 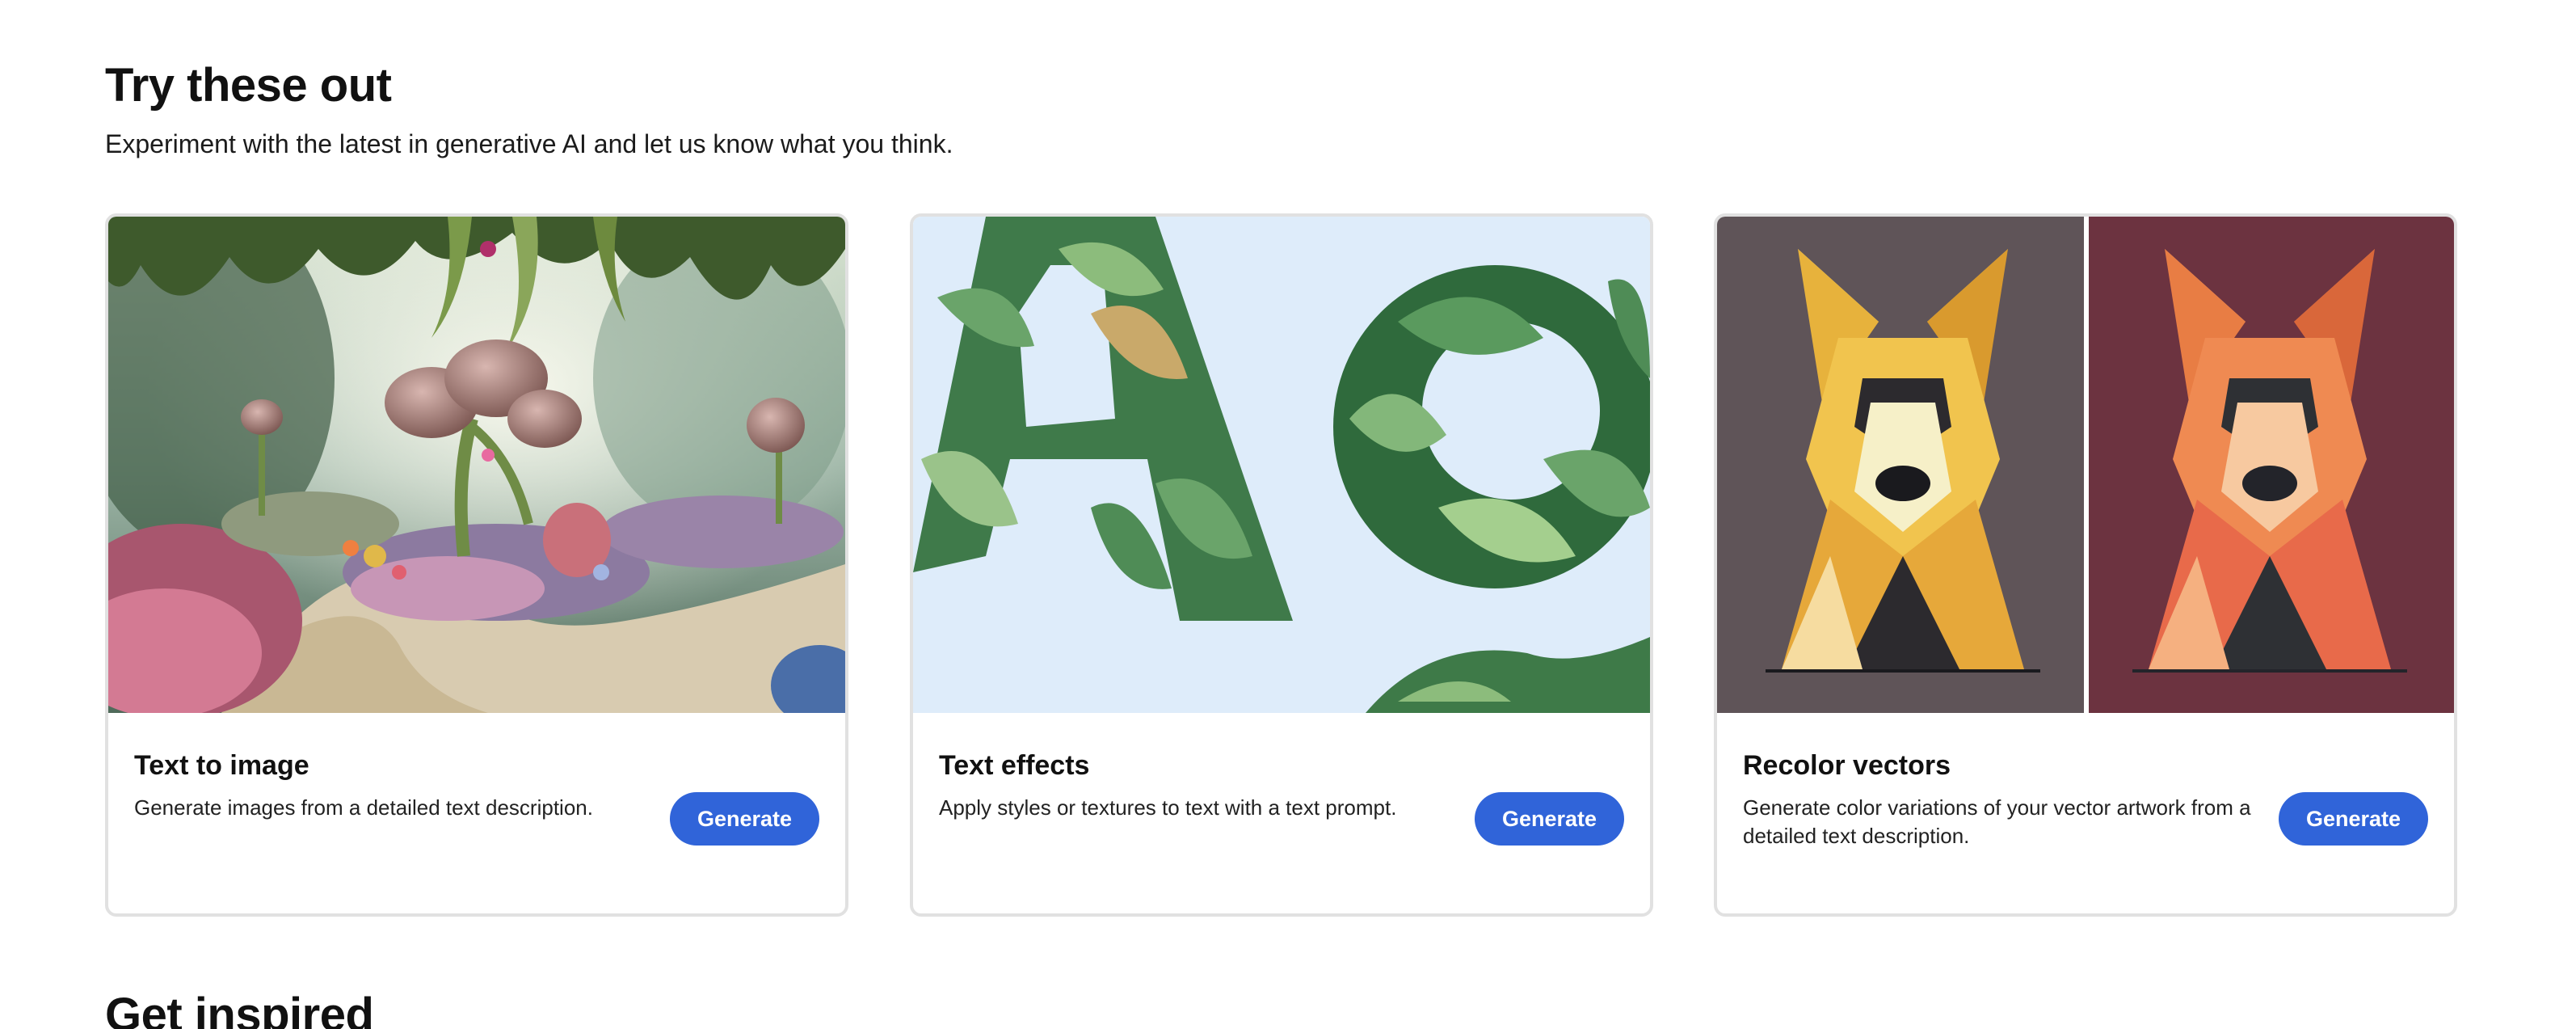 What do you see at coordinates (2353, 819) in the screenshot?
I see `generate-button-recolor-vectors: Generate` at bounding box center [2353, 819].